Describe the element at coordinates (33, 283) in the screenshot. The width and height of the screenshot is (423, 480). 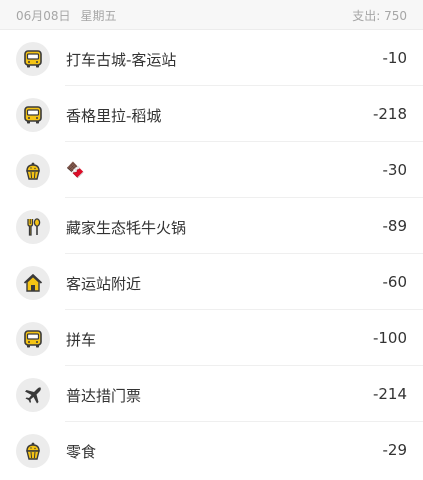
I see `house-icon` at that location.